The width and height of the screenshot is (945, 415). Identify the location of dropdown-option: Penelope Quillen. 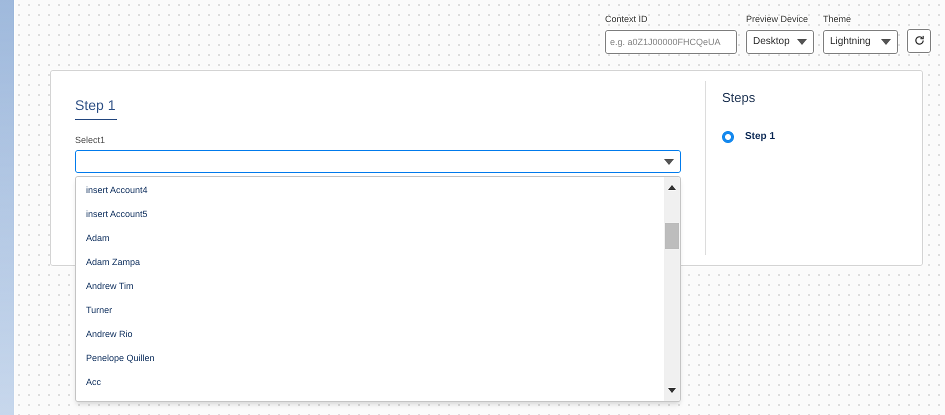
(370, 358).